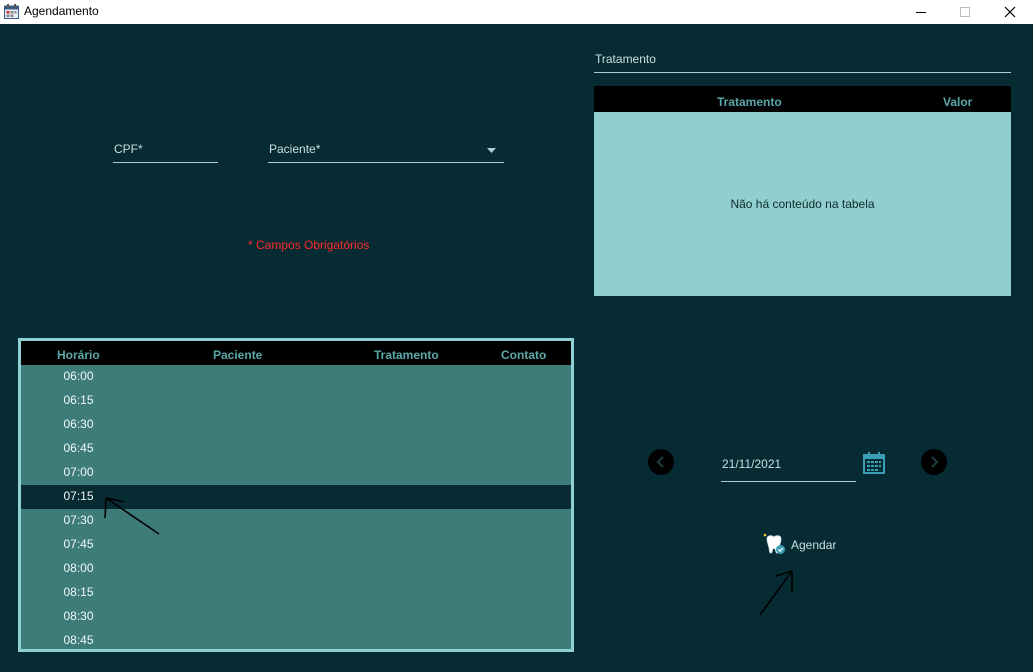  Describe the element at coordinates (752, 464) in the screenshot. I see `date-value: 21/11/2021` at that location.